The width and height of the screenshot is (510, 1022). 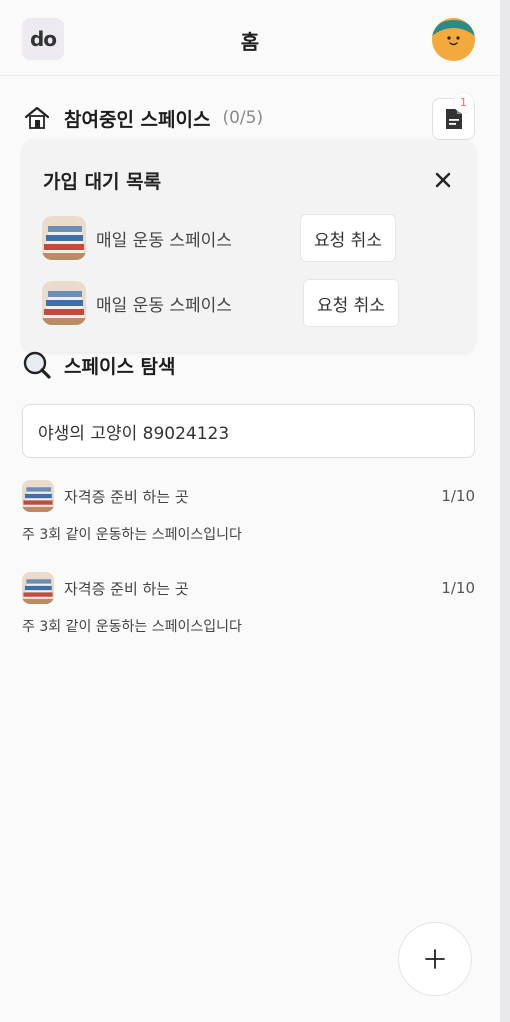 I want to click on top-header: do 홈, so click(x=250, y=38).